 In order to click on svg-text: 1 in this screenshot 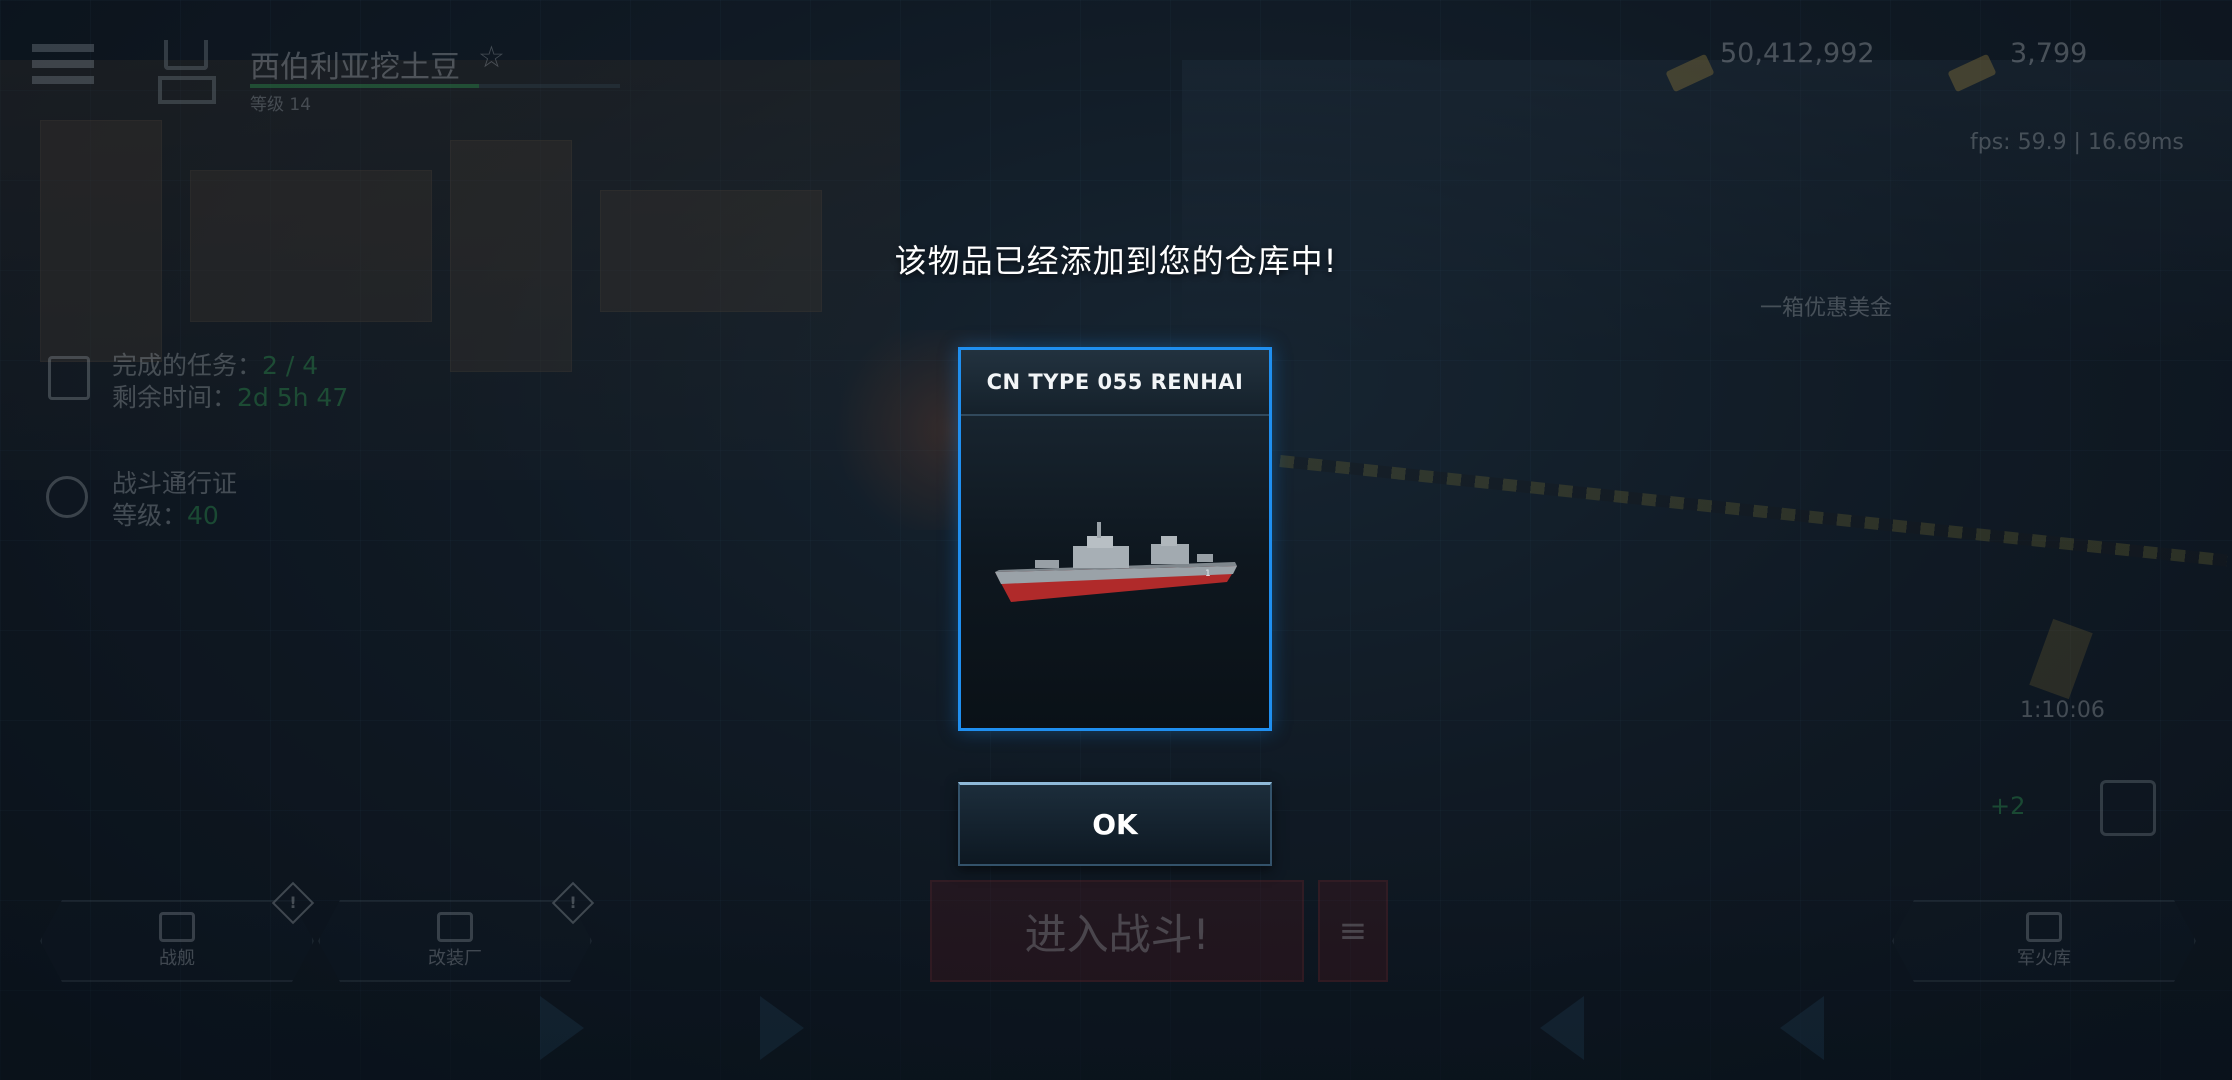, I will do `click(1208, 574)`.